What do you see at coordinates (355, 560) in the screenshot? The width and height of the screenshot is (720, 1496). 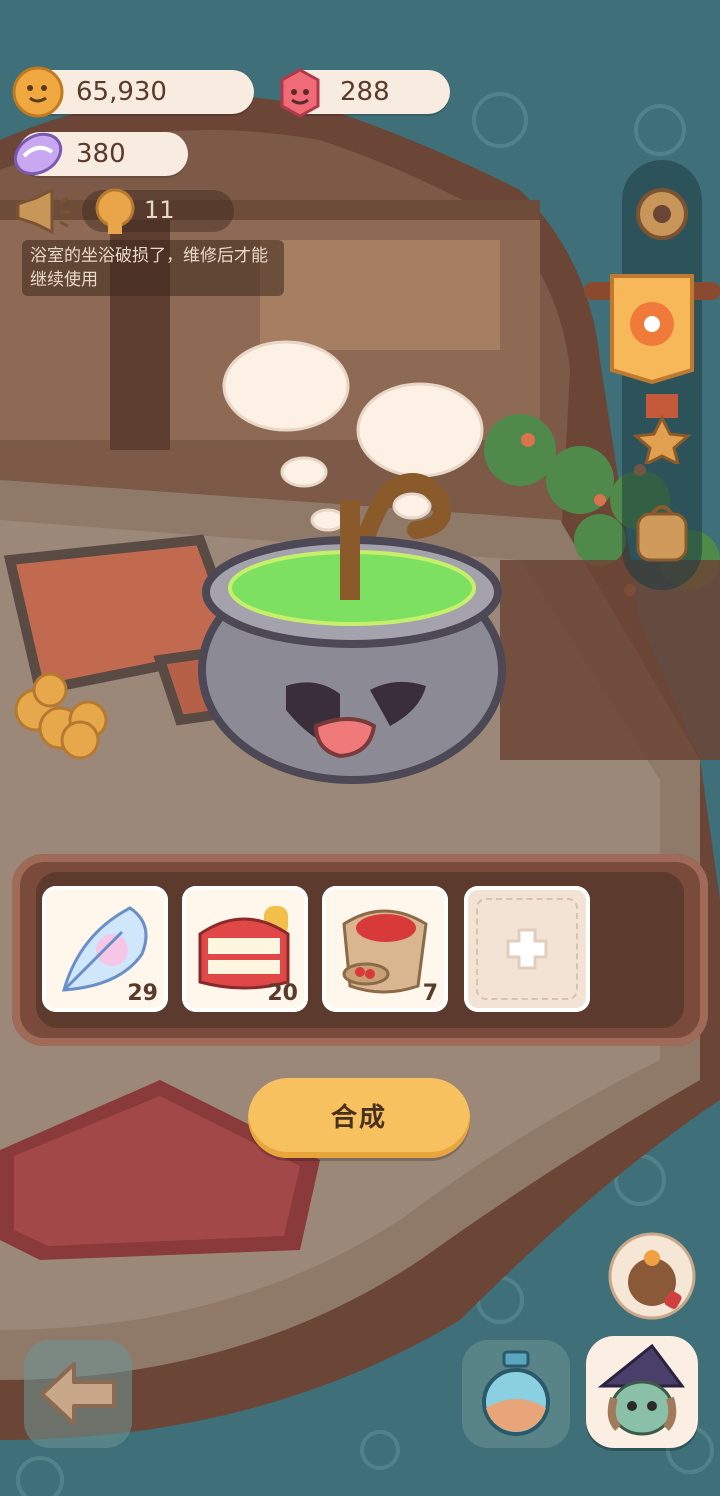 I see `cauldron-illustration` at bounding box center [355, 560].